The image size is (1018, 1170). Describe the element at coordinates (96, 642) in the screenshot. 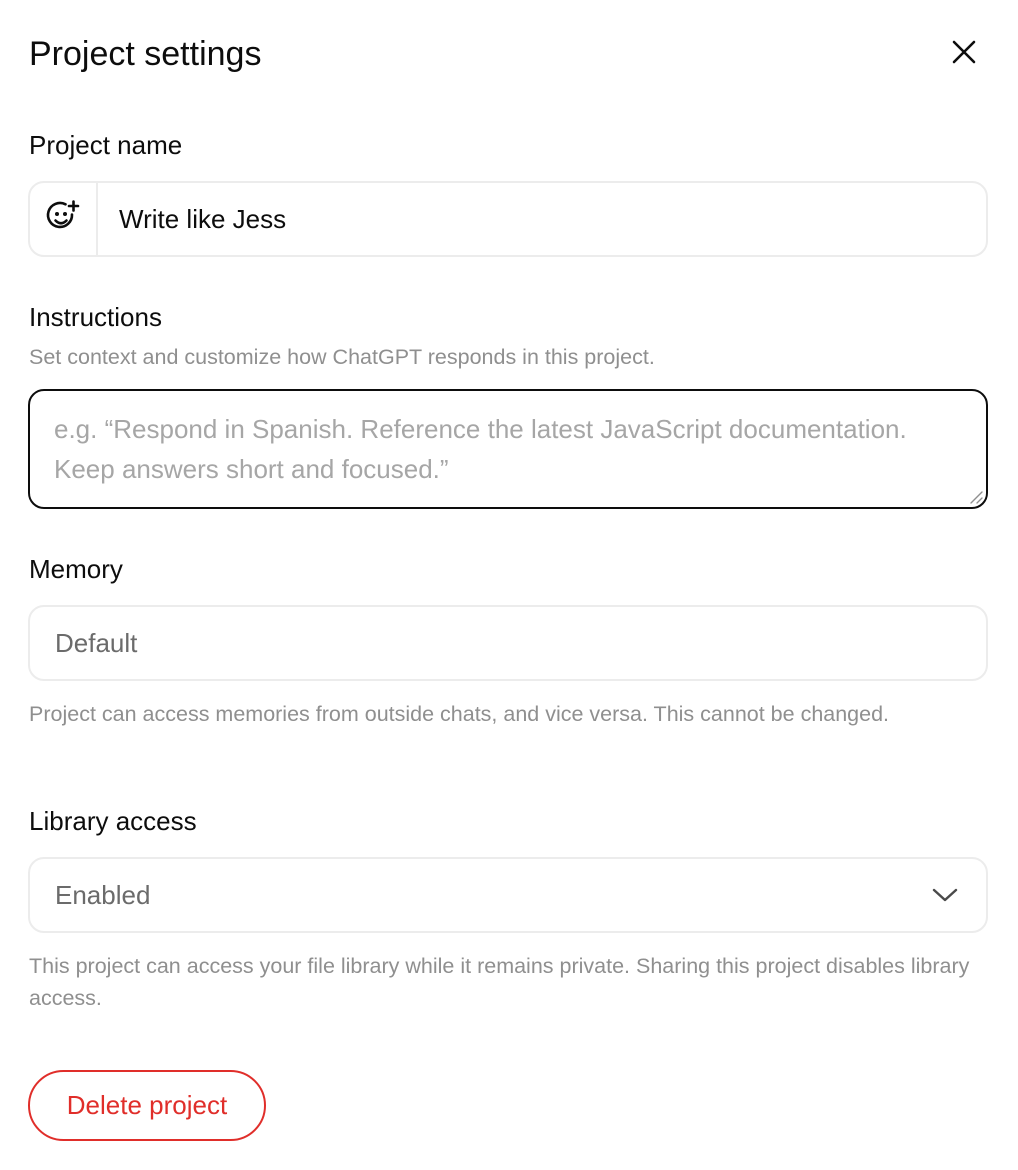

I see `memory-value: Default` at that location.